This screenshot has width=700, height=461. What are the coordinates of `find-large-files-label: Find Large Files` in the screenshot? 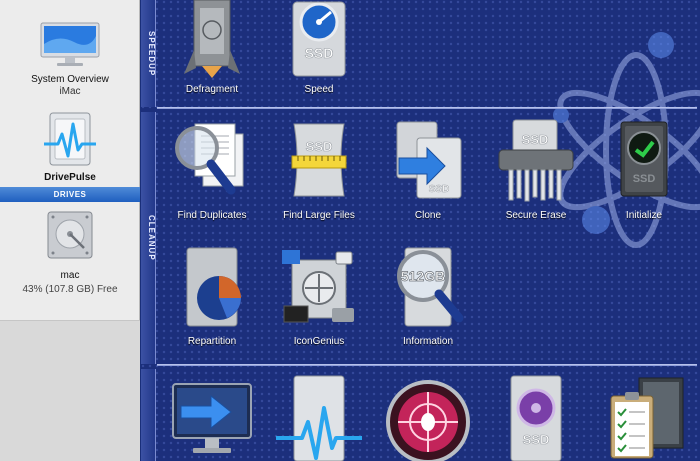 It's located at (319, 215).